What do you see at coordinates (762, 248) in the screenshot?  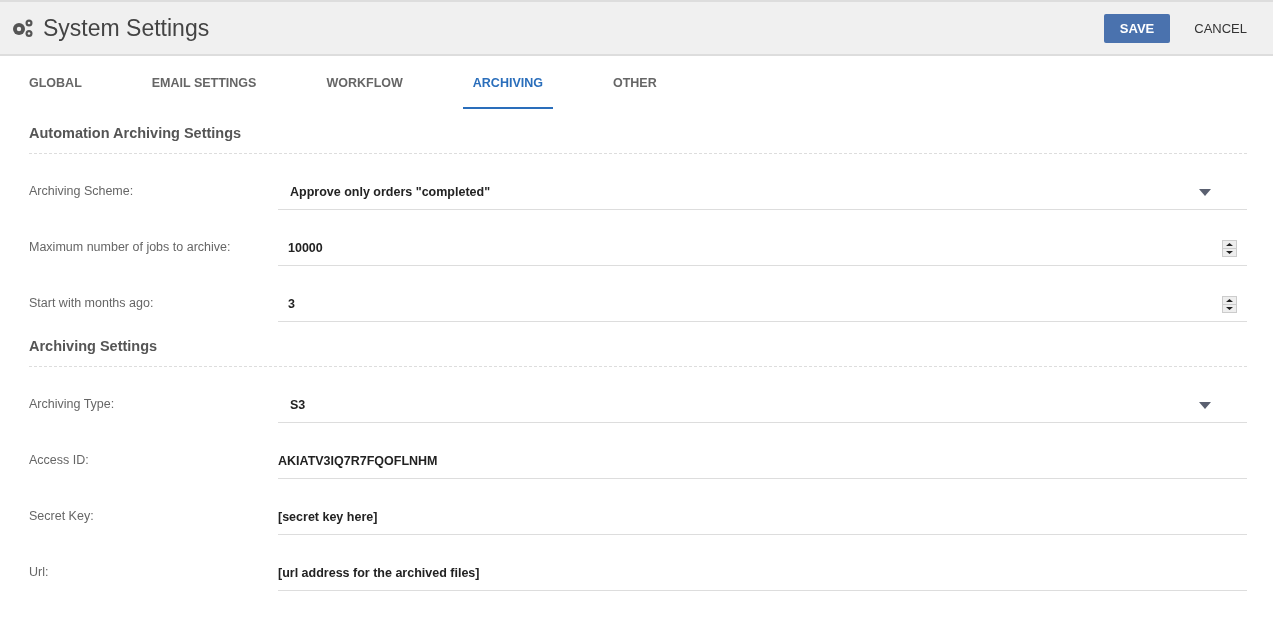 I see `number-field: 10000` at bounding box center [762, 248].